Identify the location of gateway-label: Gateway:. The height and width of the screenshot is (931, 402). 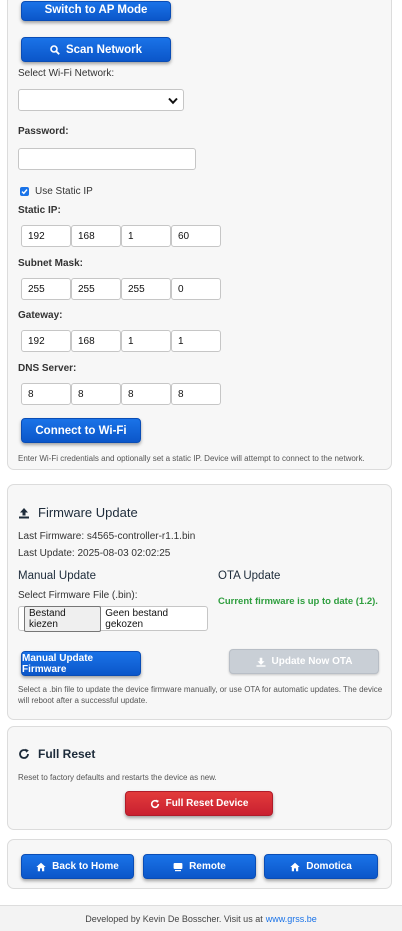
(40, 315).